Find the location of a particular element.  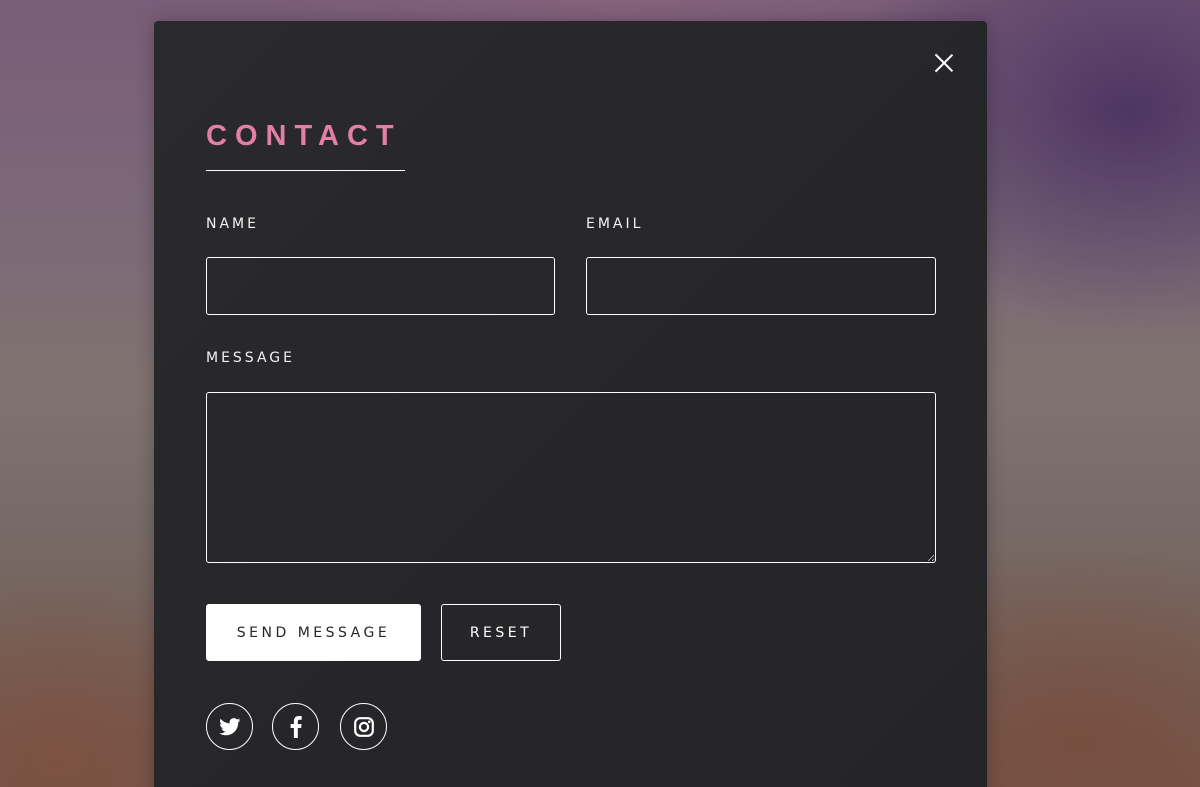

close-icon is located at coordinates (944, 63).